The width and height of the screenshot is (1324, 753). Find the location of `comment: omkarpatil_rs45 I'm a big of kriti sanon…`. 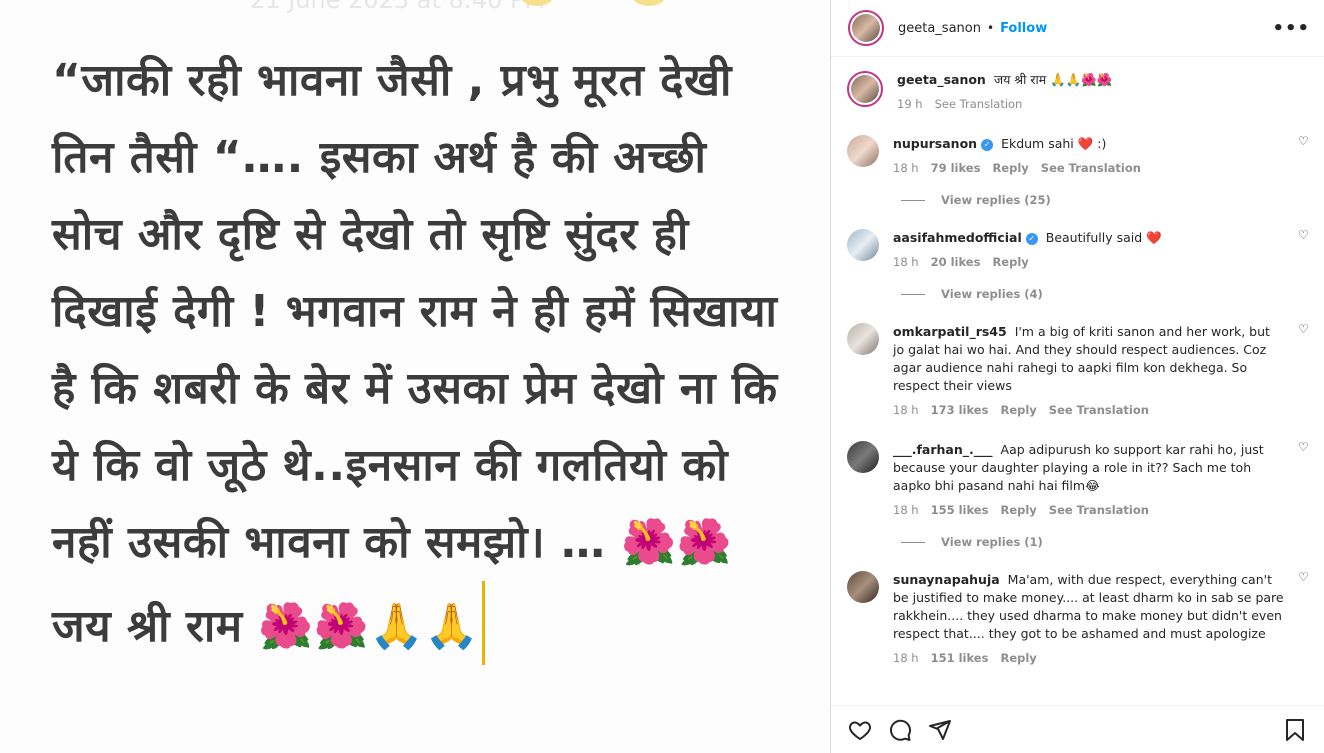

comment: omkarpatil_rs45 I'm a big of kriti sanon… is located at coordinates (1078, 360).